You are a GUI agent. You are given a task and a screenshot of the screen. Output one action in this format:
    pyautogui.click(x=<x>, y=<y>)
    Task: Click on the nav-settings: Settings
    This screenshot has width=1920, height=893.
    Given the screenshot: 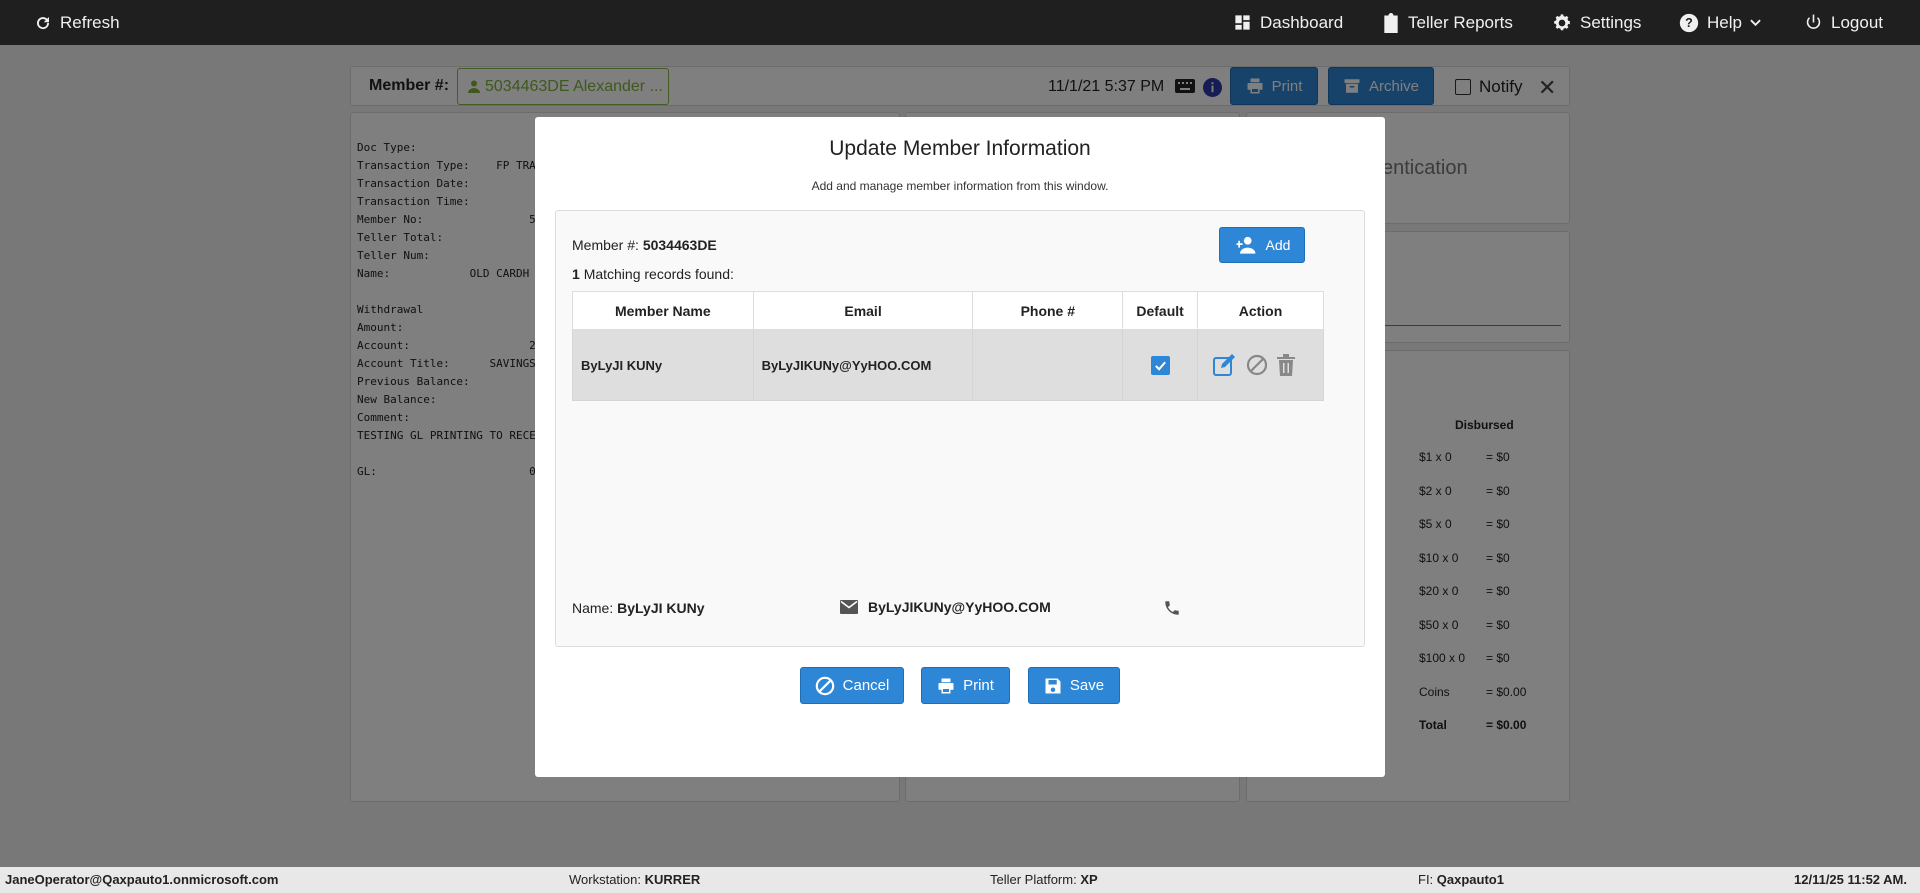 What is the action you would take?
    pyautogui.click(x=1596, y=22)
    